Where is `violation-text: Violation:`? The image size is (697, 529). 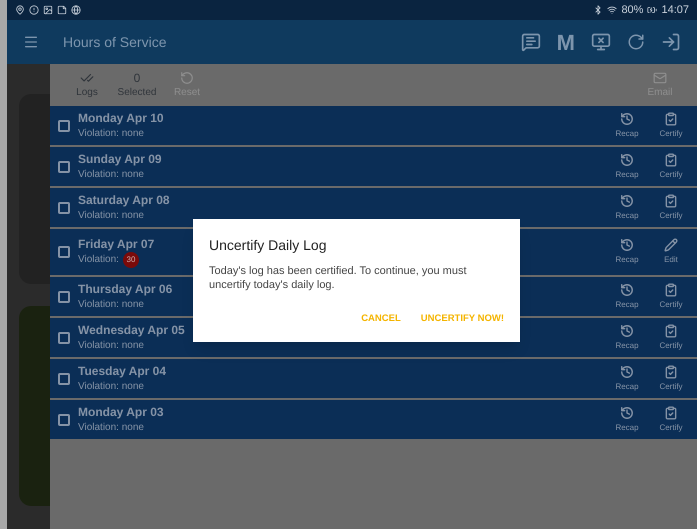
violation-text: Violation: is located at coordinates (98, 260).